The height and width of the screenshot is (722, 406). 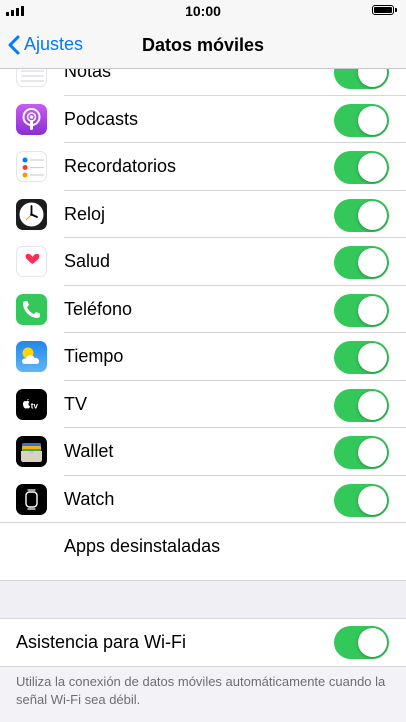 I want to click on status-bar: 10:00, so click(x=203, y=11).